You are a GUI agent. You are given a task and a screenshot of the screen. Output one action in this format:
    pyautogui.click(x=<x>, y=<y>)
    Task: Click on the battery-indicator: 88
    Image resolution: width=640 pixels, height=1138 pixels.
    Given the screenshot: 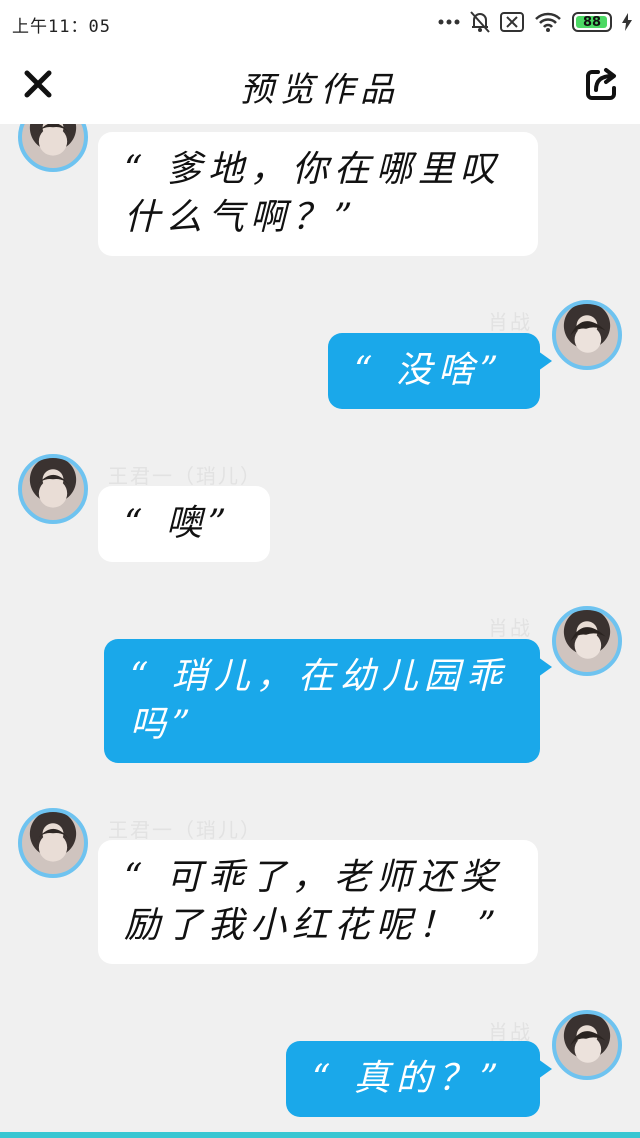 What is the action you would take?
    pyautogui.click(x=592, y=22)
    